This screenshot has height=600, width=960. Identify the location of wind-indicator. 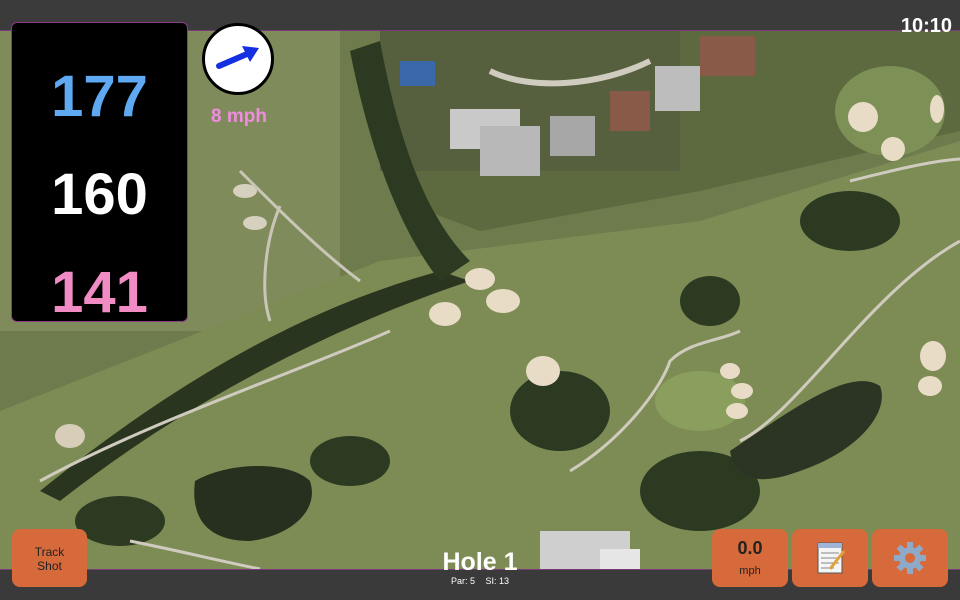
(238, 59).